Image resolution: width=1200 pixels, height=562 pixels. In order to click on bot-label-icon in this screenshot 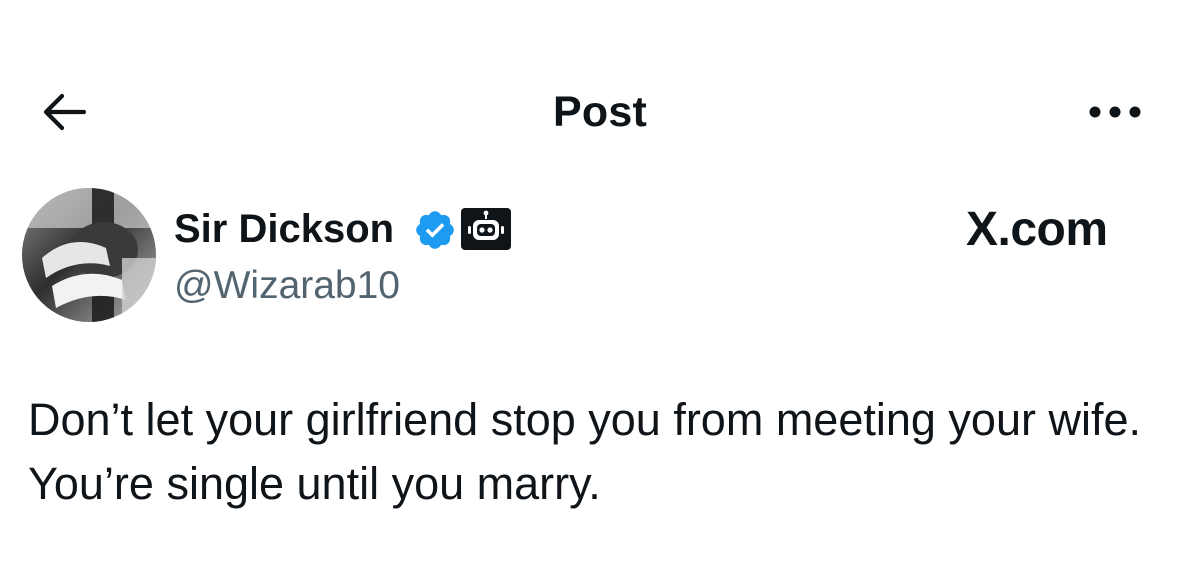, I will do `click(486, 229)`.